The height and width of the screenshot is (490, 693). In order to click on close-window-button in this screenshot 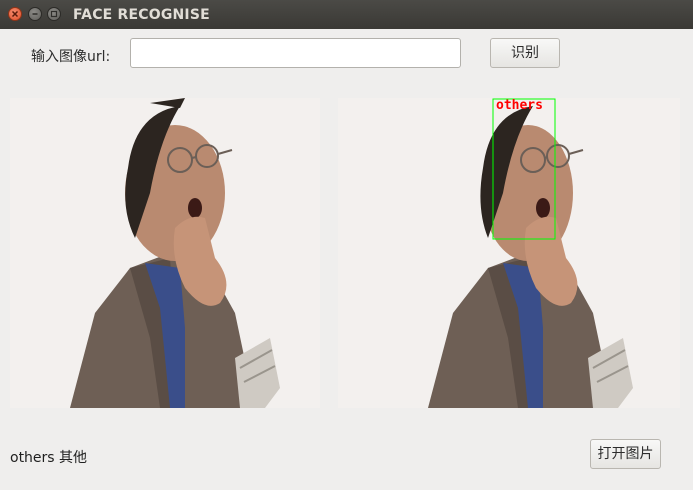, I will do `click(15, 14)`.